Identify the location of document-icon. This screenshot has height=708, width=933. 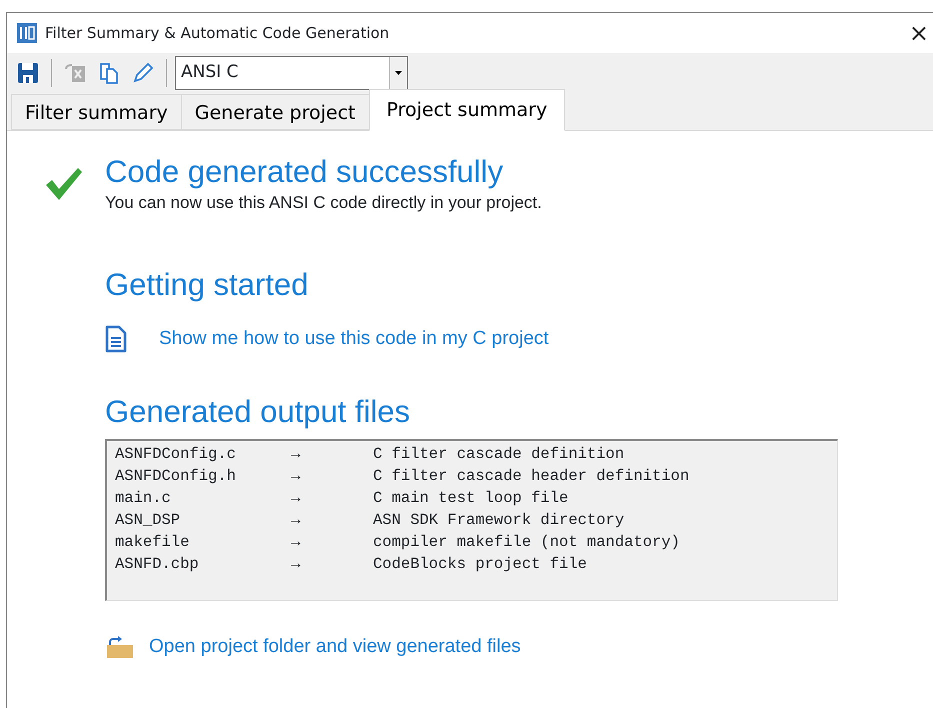
(116, 339).